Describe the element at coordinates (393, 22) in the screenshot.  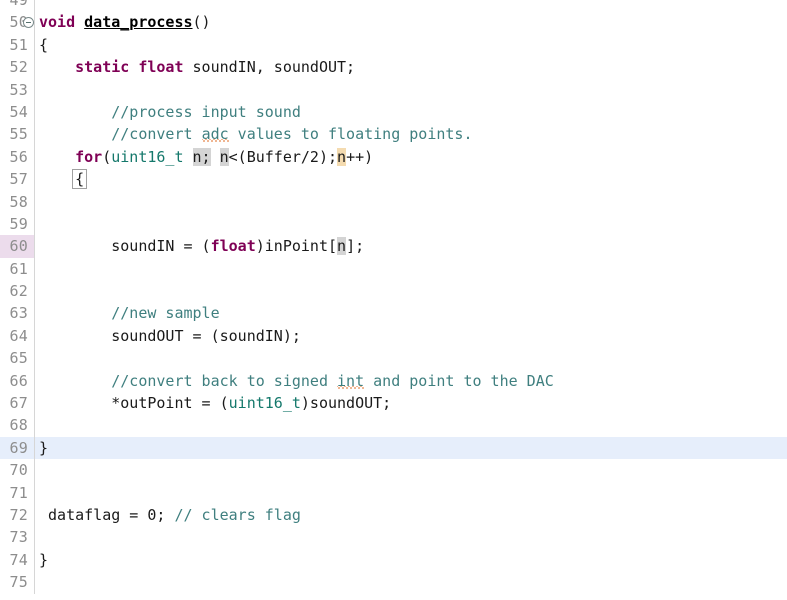
I see `code-line: 50 void data_process()` at that location.